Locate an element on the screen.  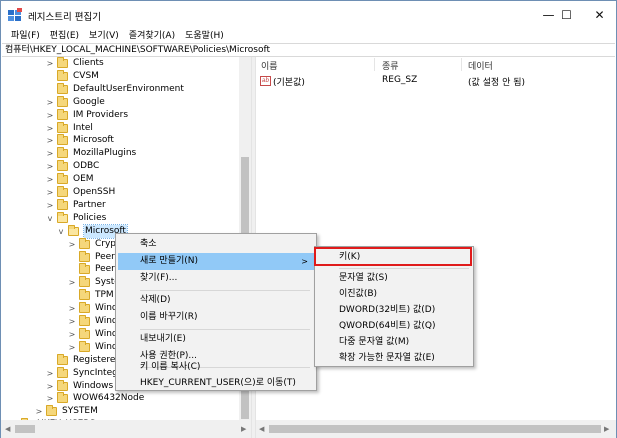
menu-view: 보기(V) is located at coordinates (104, 36).